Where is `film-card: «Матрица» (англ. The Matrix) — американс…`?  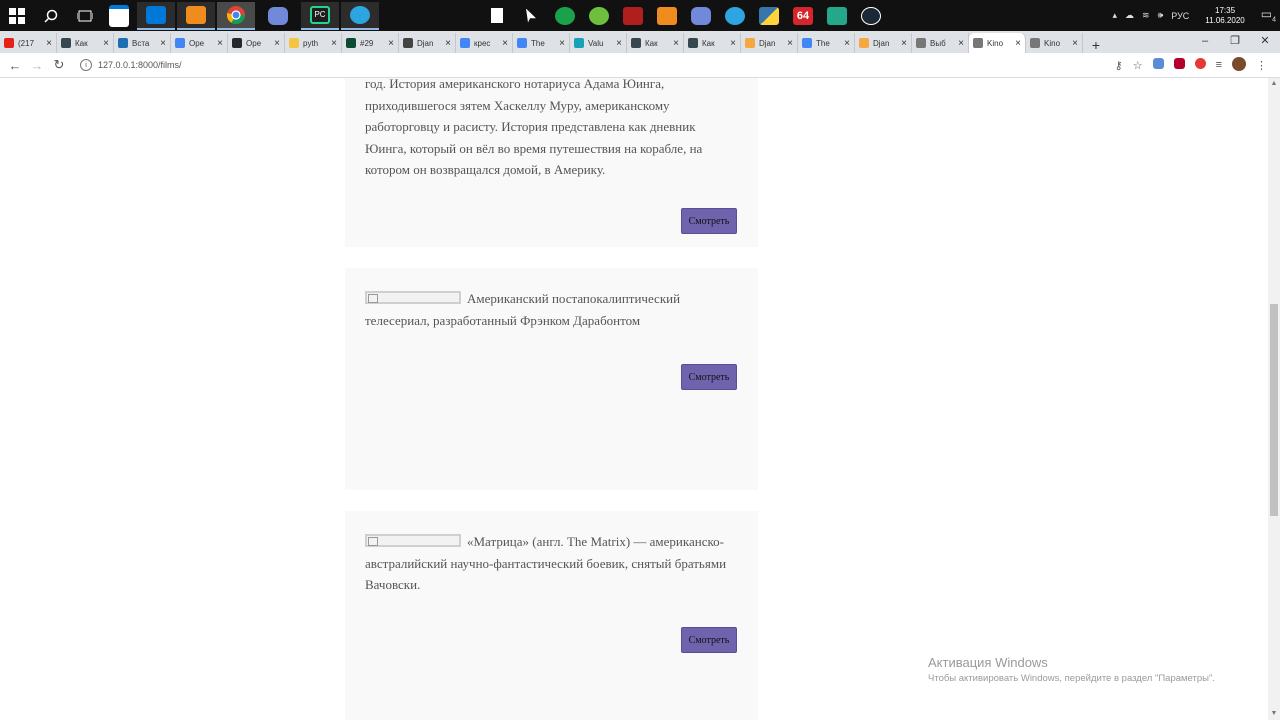 film-card: «Матрица» (англ. The Matrix) — американс… is located at coordinates (551, 615).